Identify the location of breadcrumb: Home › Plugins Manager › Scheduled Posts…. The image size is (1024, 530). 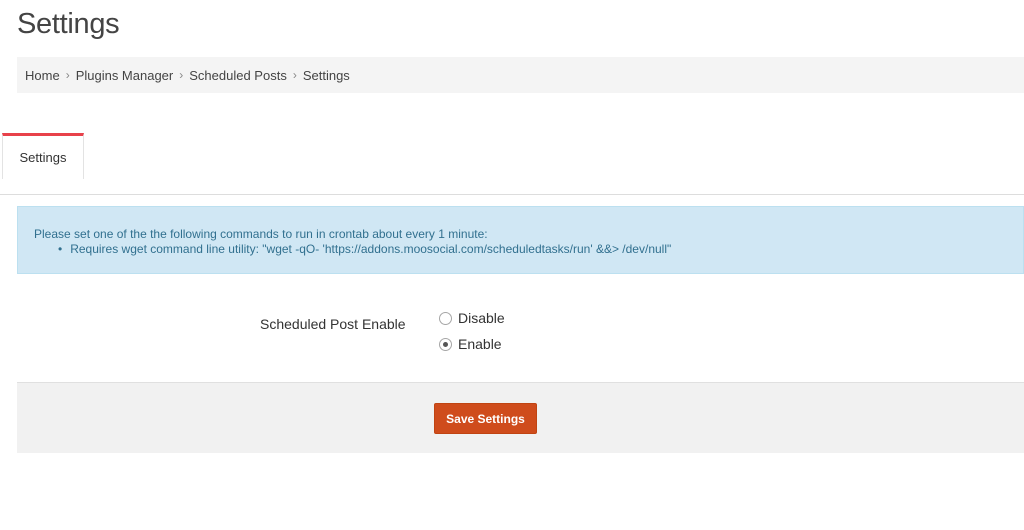
(520, 75).